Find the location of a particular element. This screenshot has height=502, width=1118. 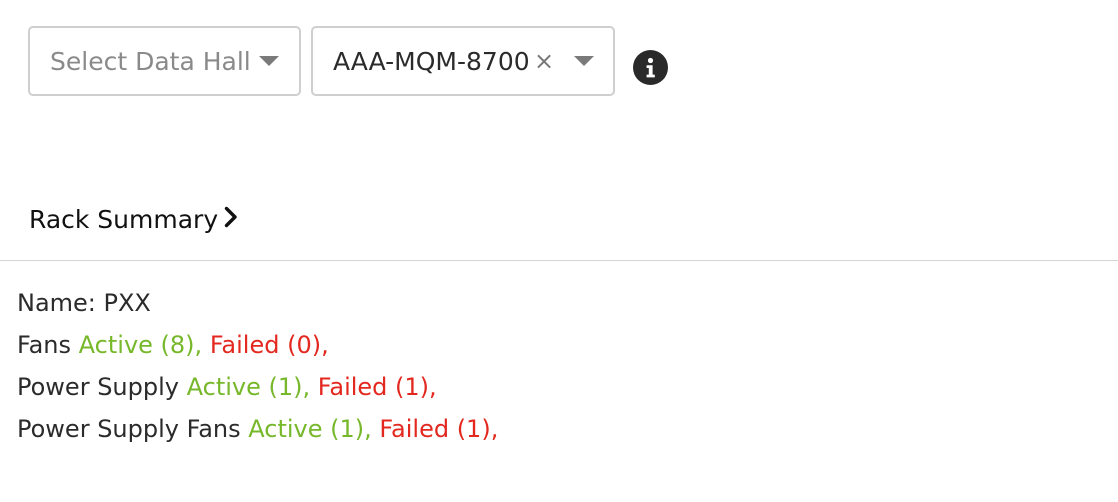

power-supply-fans-label: Power Supply Fans is located at coordinates (129, 429).